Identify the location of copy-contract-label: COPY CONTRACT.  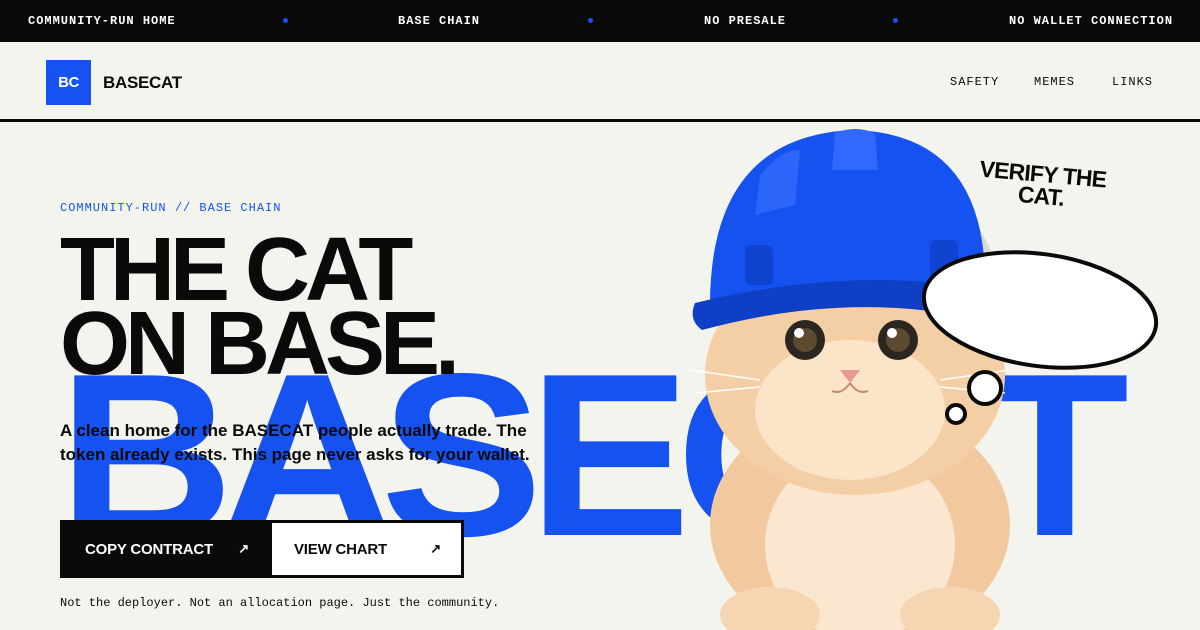
(149, 549).